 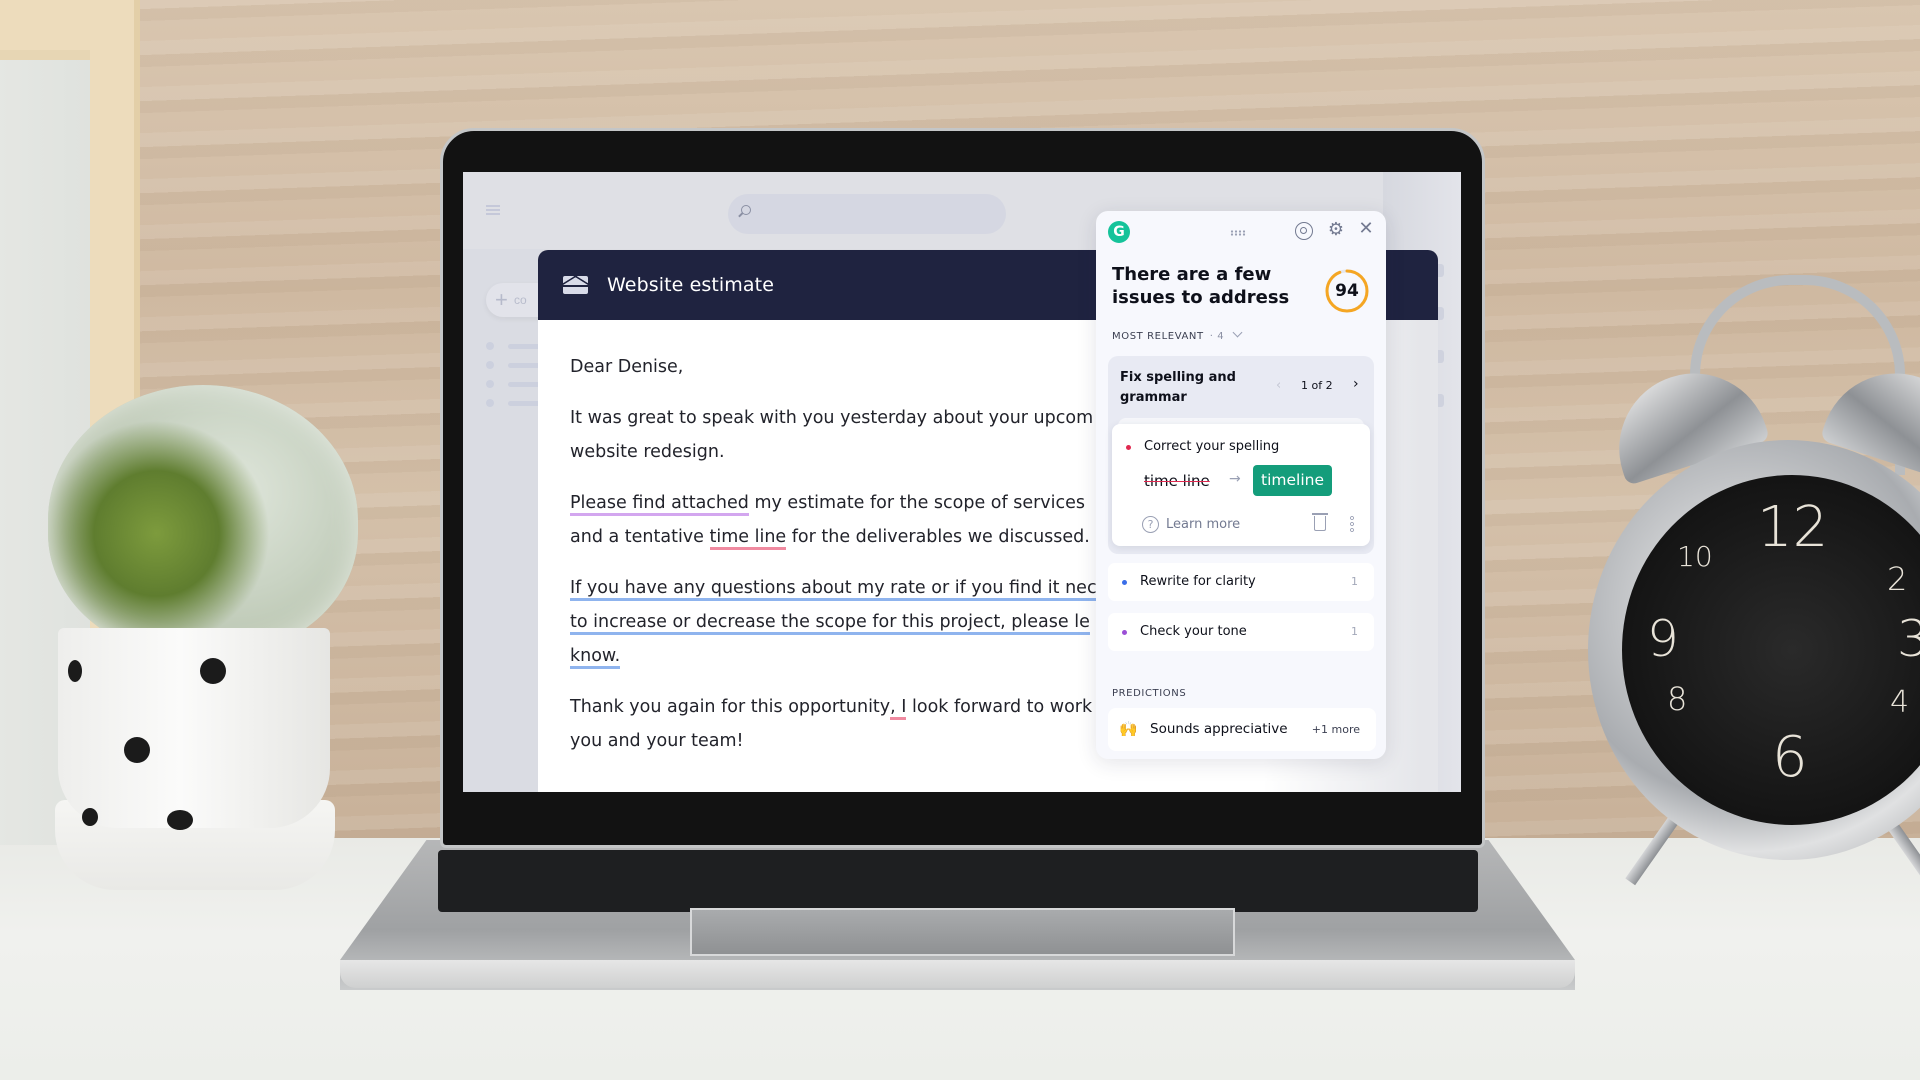 I want to click on laptop-trackpad, so click(x=962, y=932).